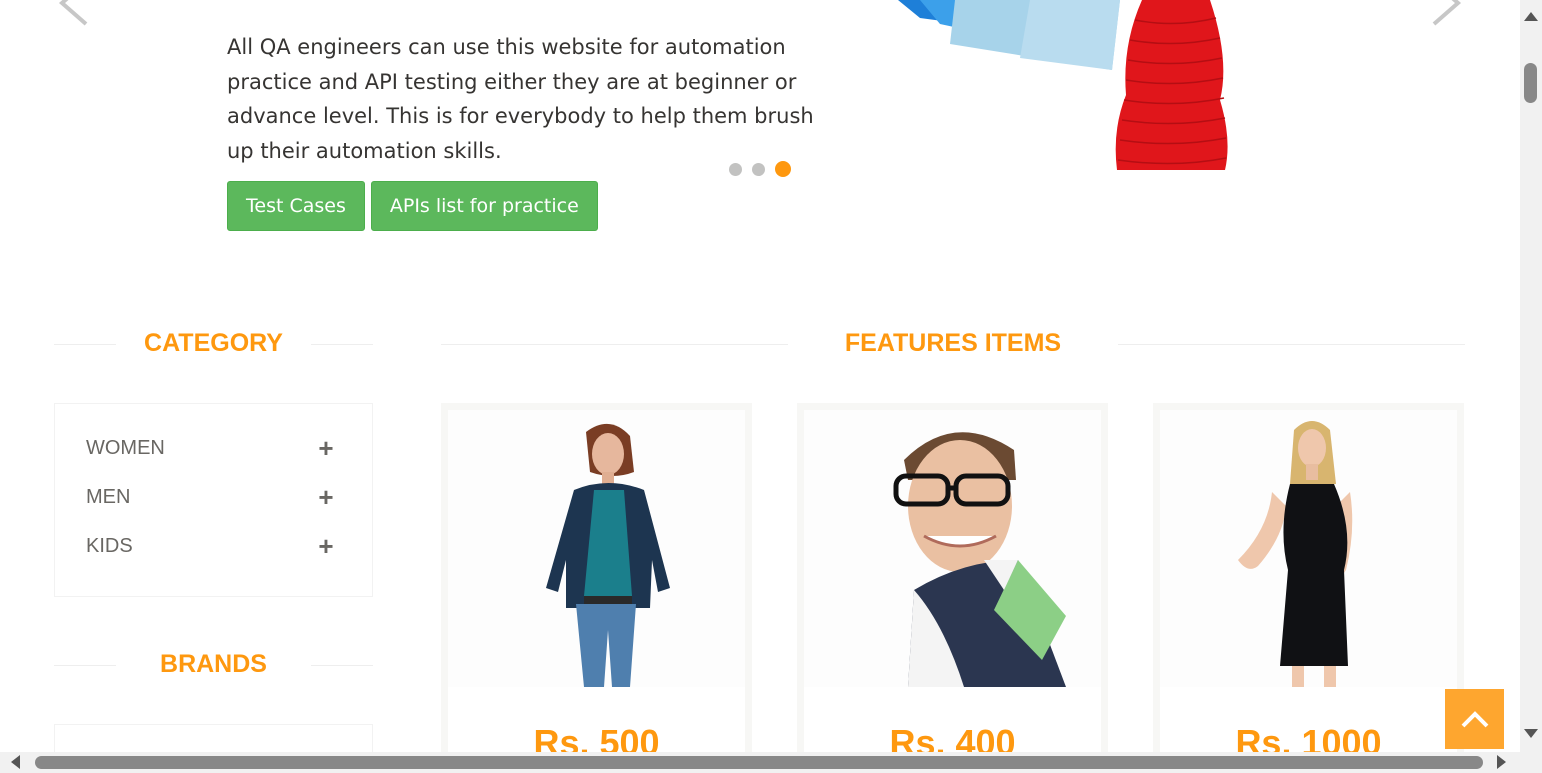  I want to click on category-title: CATEGORY, so click(213, 343).